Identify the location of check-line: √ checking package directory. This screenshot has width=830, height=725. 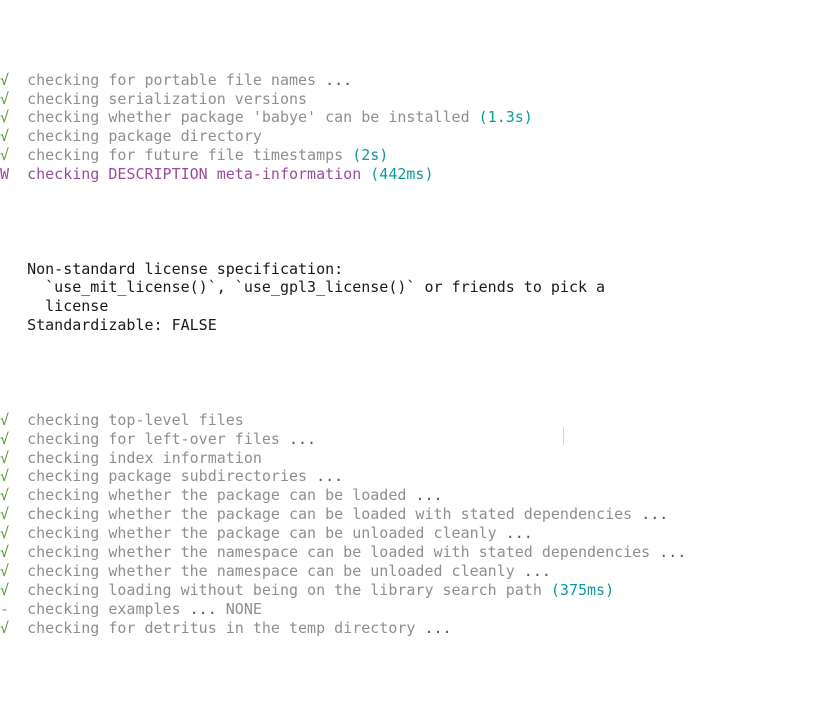
(415, 136).